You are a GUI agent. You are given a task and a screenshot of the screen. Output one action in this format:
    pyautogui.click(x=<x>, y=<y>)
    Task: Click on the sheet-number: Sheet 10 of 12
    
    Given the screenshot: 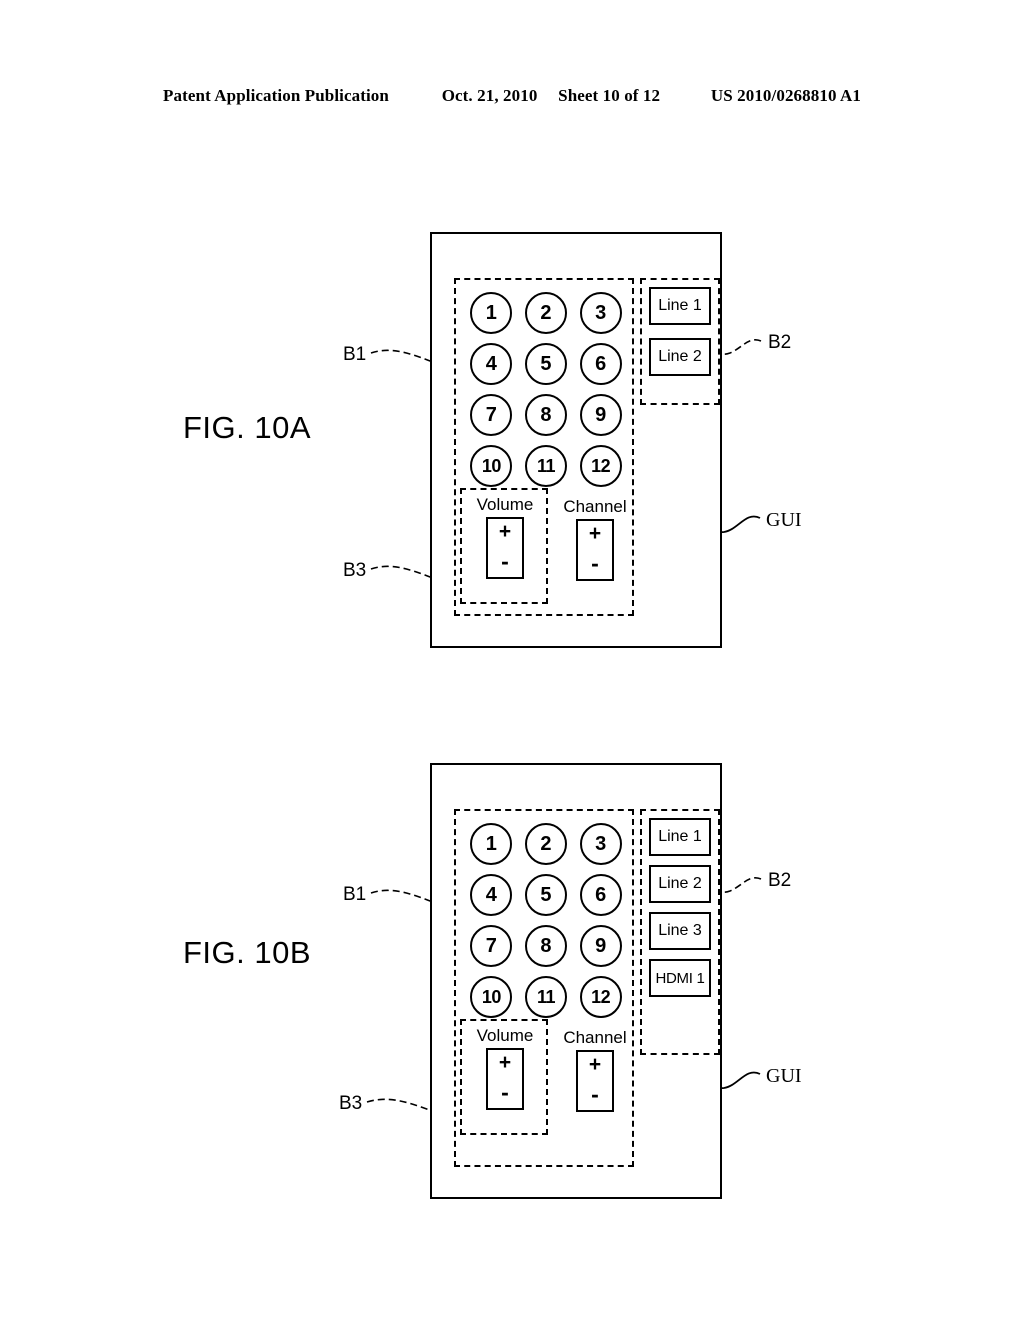 What is the action you would take?
    pyautogui.click(x=609, y=95)
    